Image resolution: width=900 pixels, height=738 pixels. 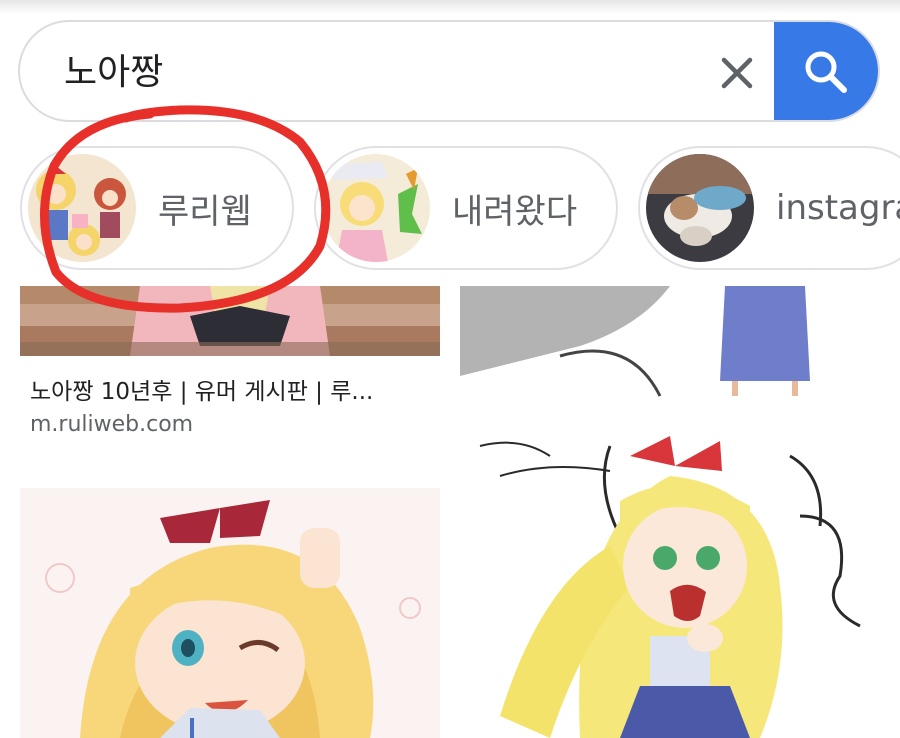 I want to click on chip-ruliweb: 루리웹, so click(x=157, y=208).